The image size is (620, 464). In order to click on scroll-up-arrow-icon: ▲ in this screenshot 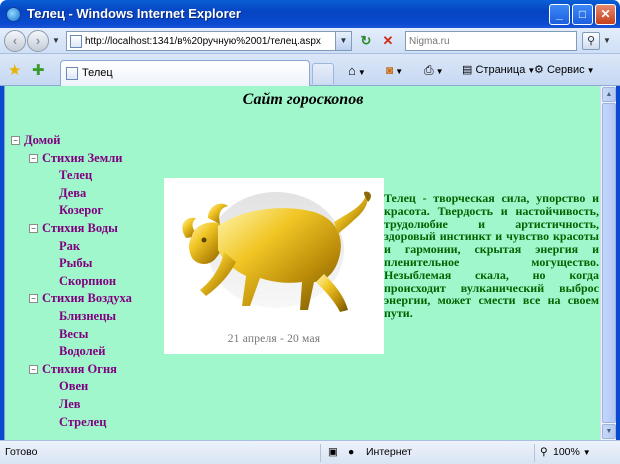, I will do `click(609, 94)`.